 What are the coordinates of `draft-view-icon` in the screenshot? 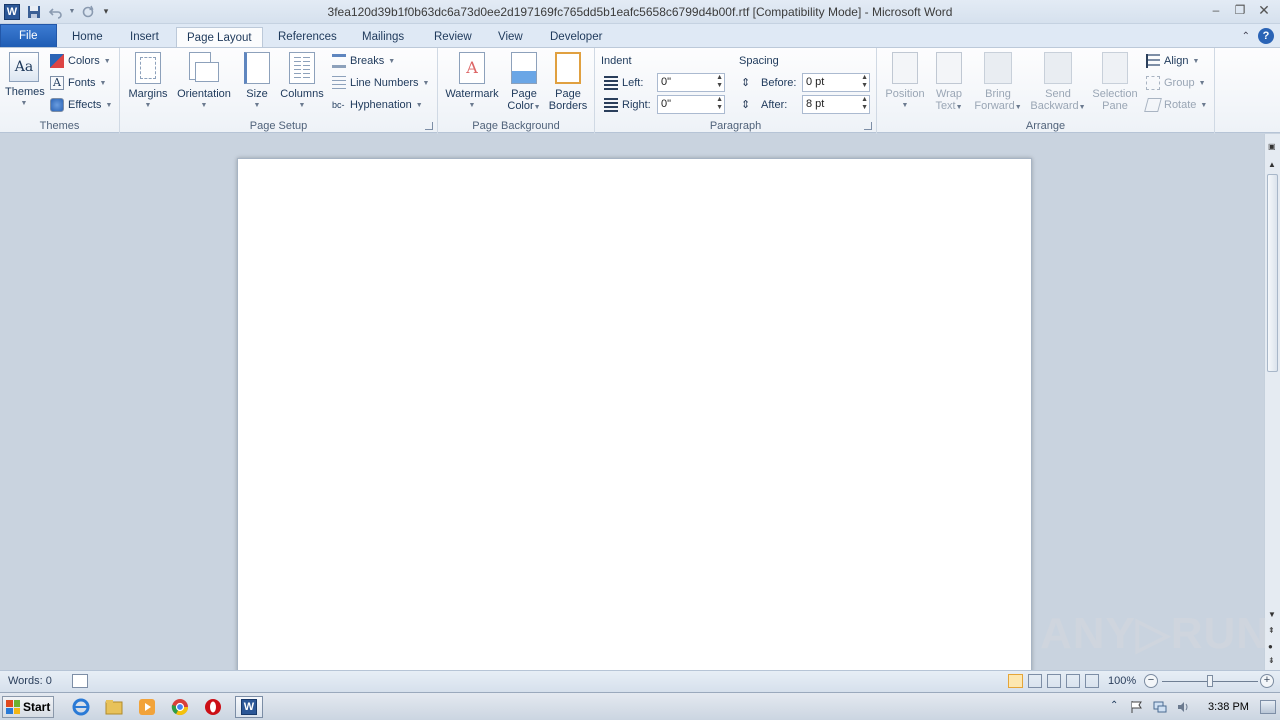 It's located at (1092, 681).